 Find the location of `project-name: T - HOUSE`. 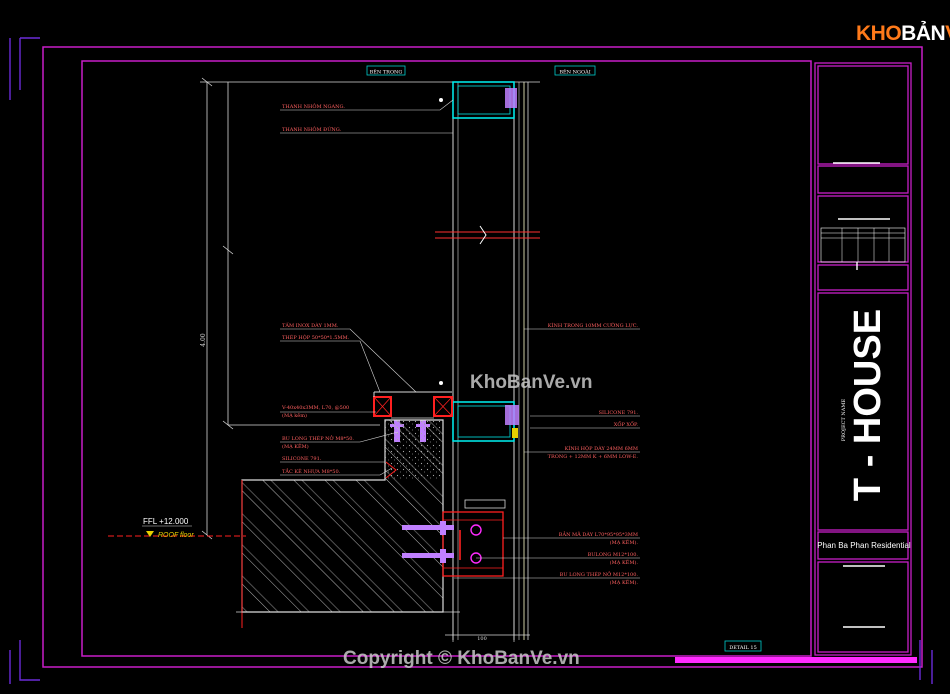

project-name: T - HOUSE is located at coordinates (868, 405).